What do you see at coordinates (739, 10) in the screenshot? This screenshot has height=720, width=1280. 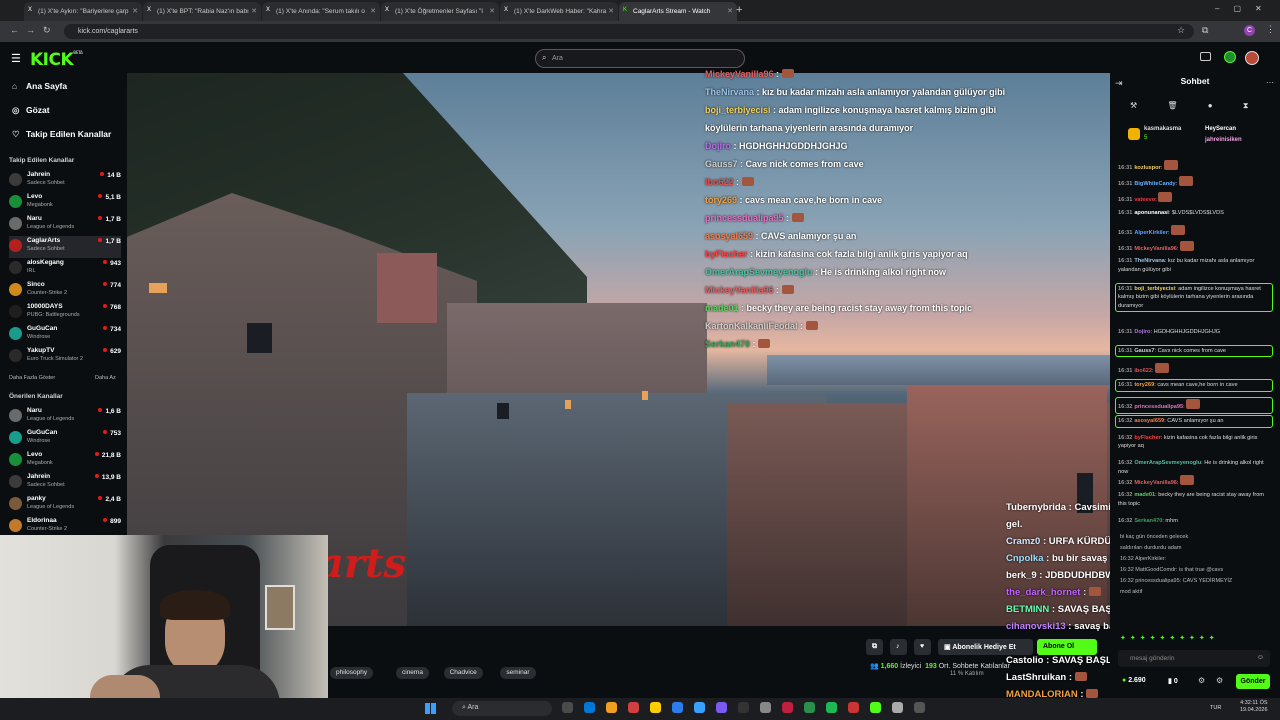 I see `new-tab-button: +` at bounding box center [739, 10].